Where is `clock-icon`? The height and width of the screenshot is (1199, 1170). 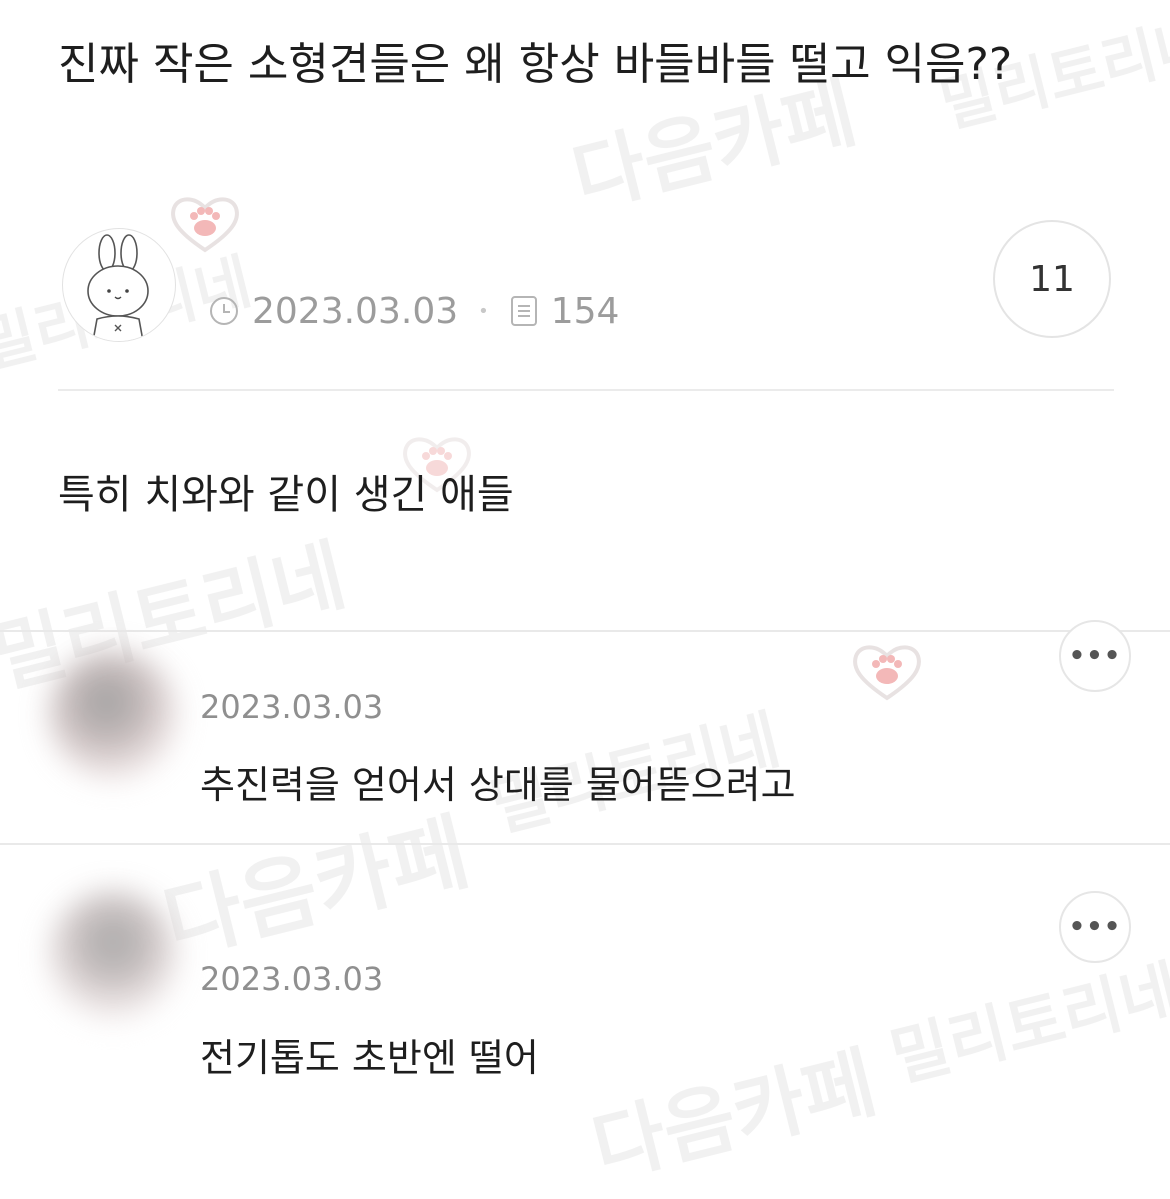
clock-icon is located at coordinates (224, 311).